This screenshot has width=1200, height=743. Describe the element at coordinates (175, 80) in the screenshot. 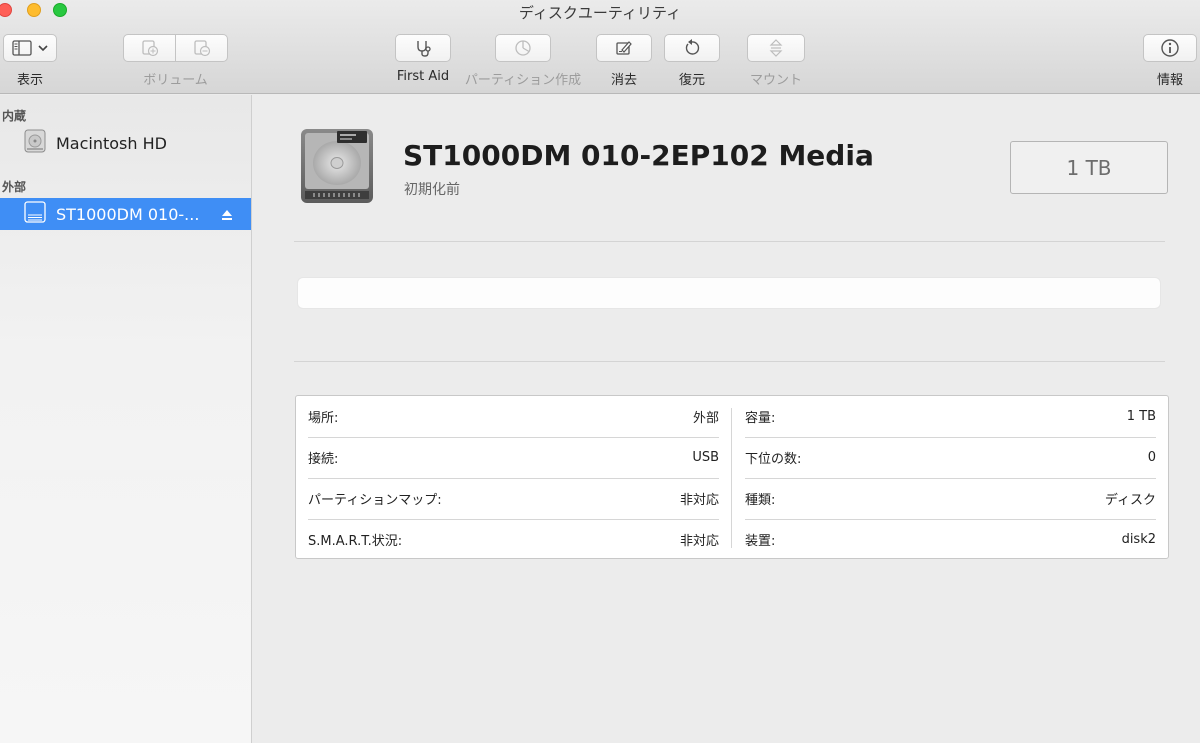

I see `volume-label: ボリューム` at that location.